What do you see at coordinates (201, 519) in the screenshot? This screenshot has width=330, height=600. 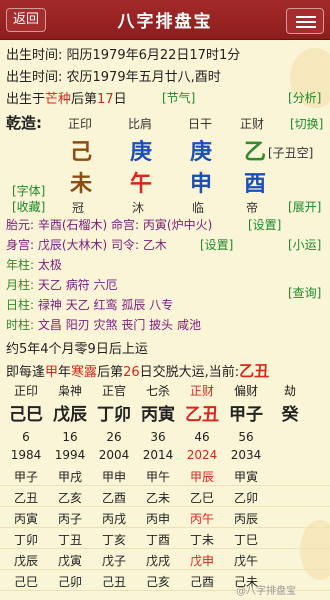 I see `liunian-cell: 丙午` at bounding box center [201, 519].